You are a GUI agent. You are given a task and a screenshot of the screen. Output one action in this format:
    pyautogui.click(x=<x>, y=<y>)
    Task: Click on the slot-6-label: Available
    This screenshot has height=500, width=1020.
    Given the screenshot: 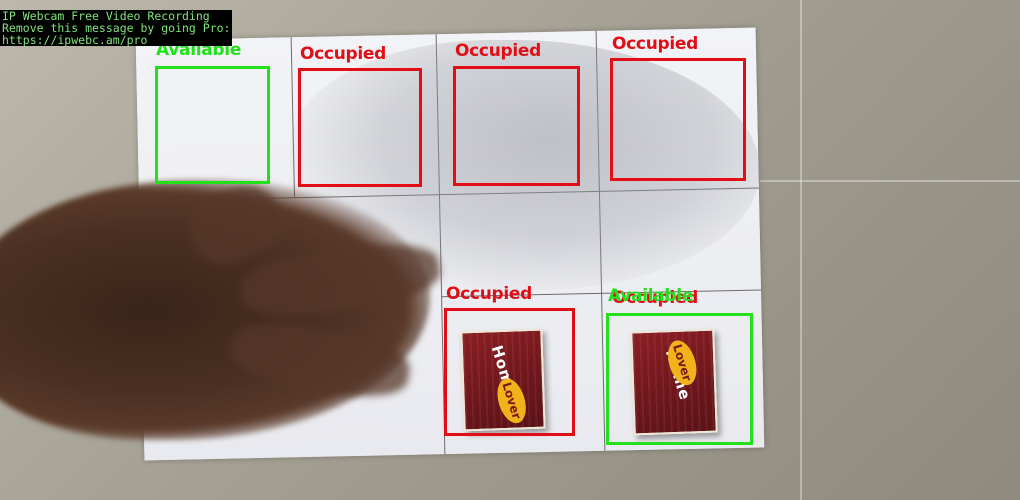 What is the action you would take?
    pyautogui.click(x=651, y=296)
    